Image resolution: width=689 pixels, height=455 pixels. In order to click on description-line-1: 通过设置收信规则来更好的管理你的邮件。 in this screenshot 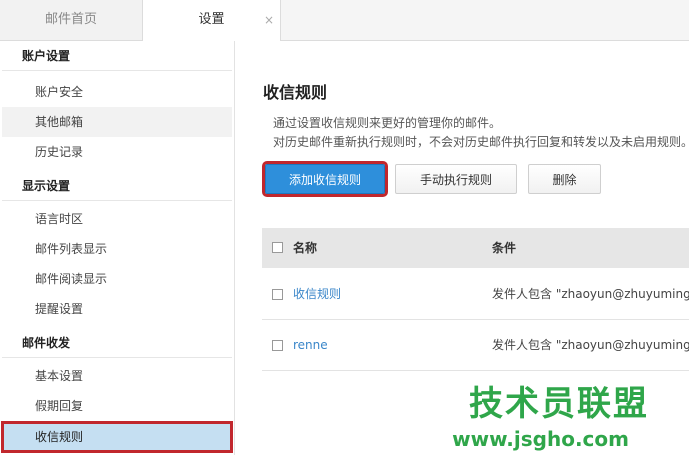, I will do `click(387, 123)`.